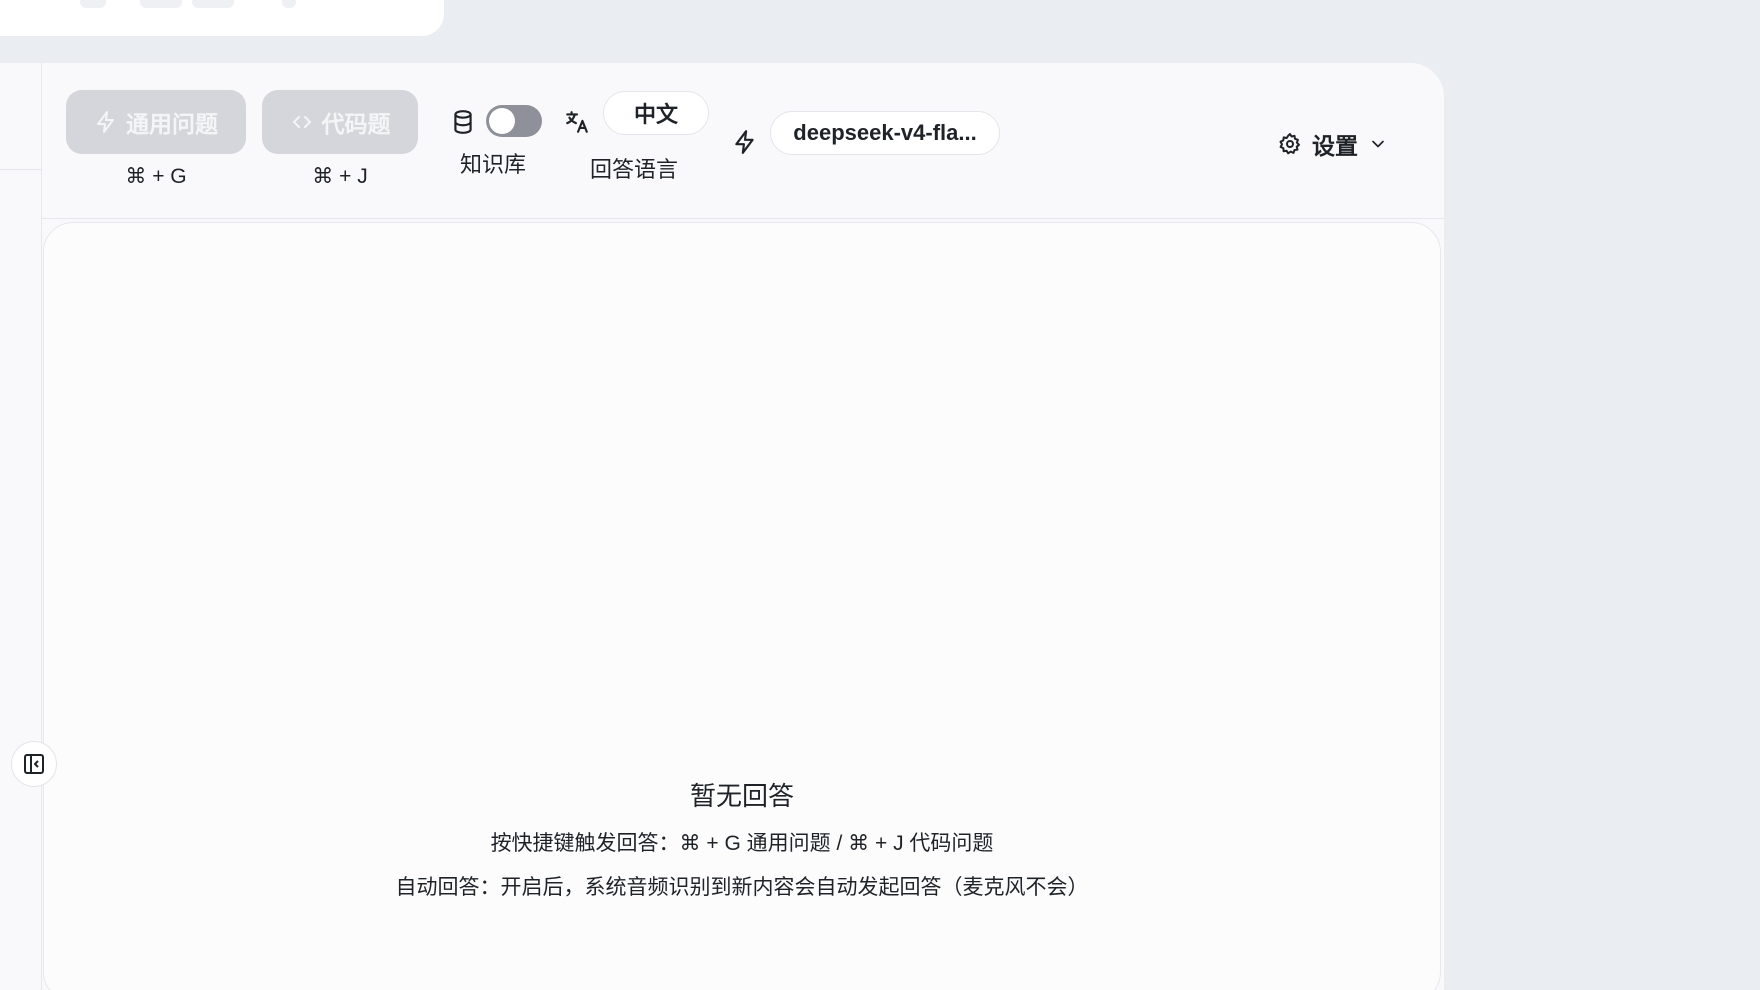 The width and height of the screenshot is (1760, 990). What do you see at coordinates (634, 169) in the screenshot?
I see `answer-language-label: 回答语言` at bounding box center [634, 169].